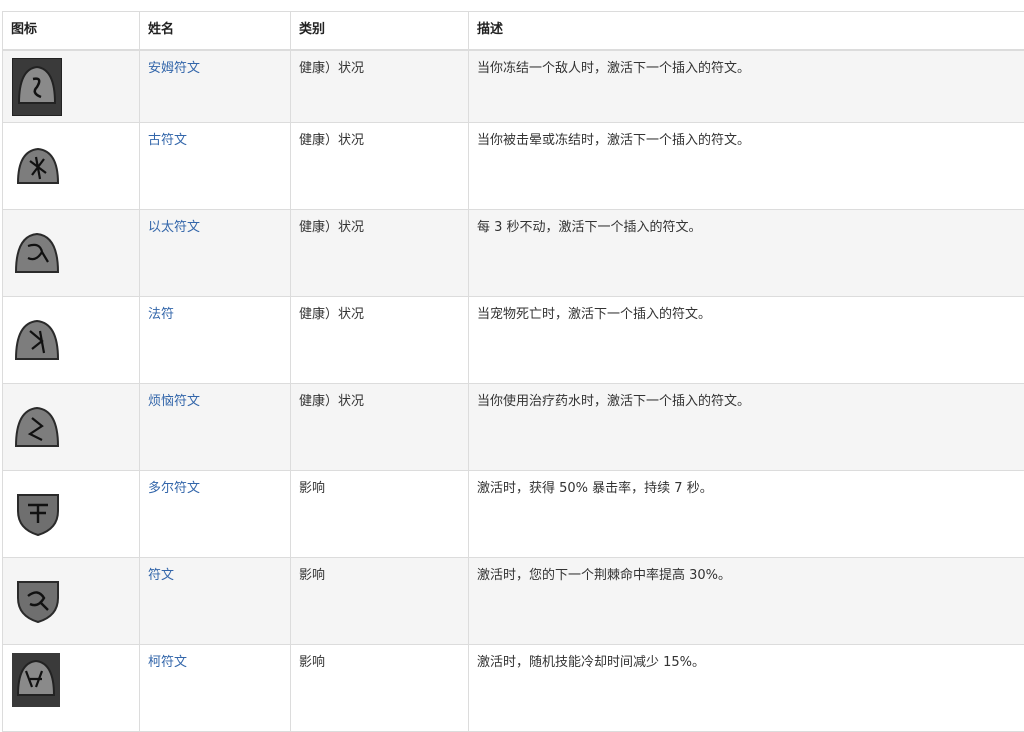 This screenshot has width=1024, height=732. What do you see at coordinates (161, 314) in the screenshot?
I see `rune-name-link: 法符` at bounding box center [161, 314].